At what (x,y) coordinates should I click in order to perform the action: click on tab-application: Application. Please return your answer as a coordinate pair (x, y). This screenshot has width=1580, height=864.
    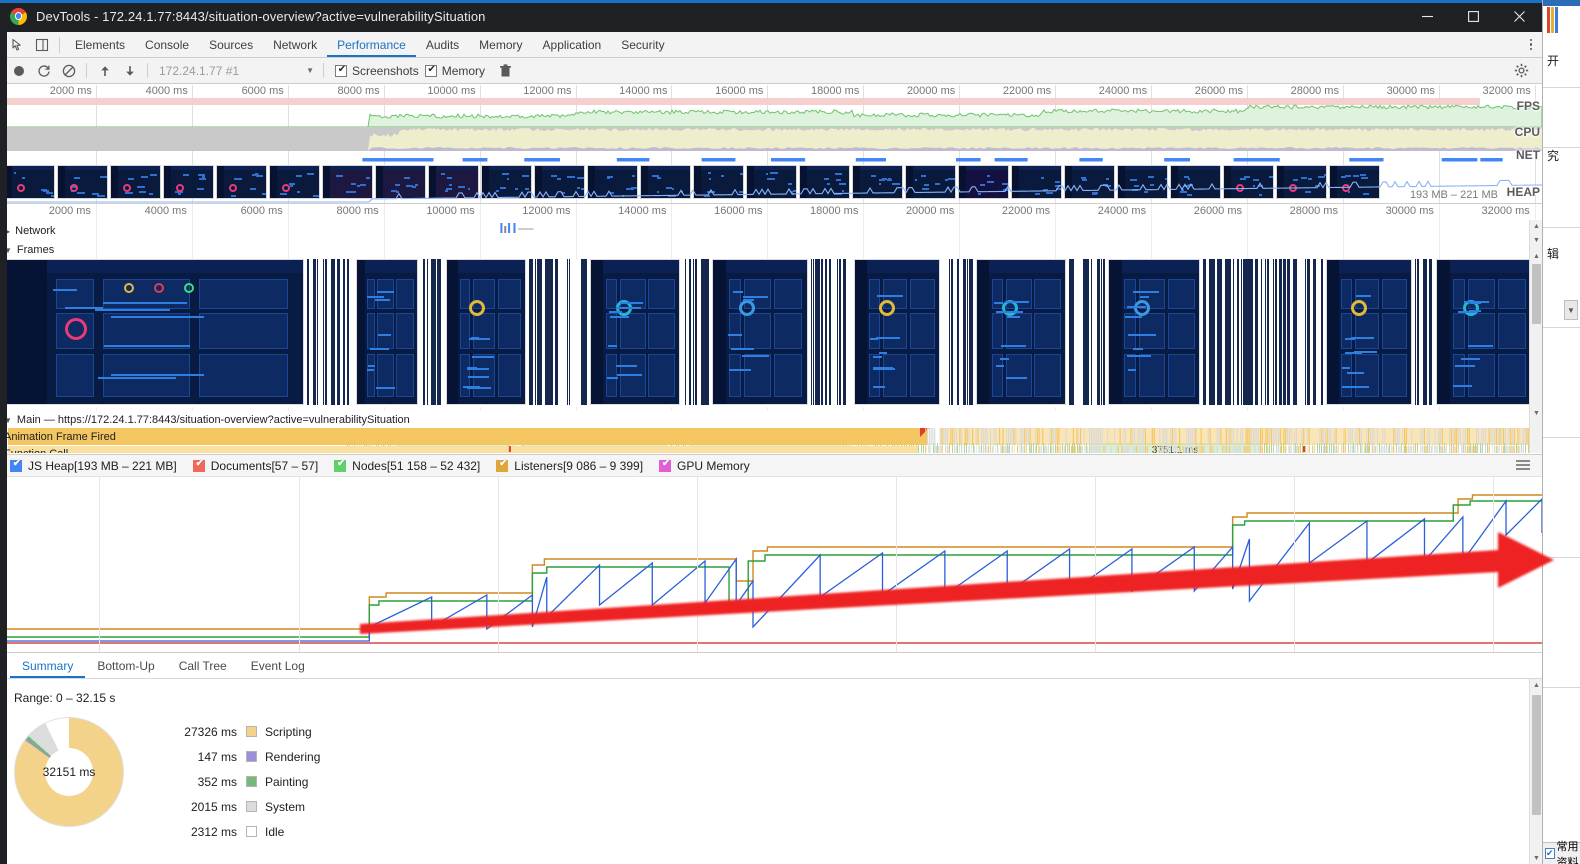
    Looking at the image, I should click on (572, 44).